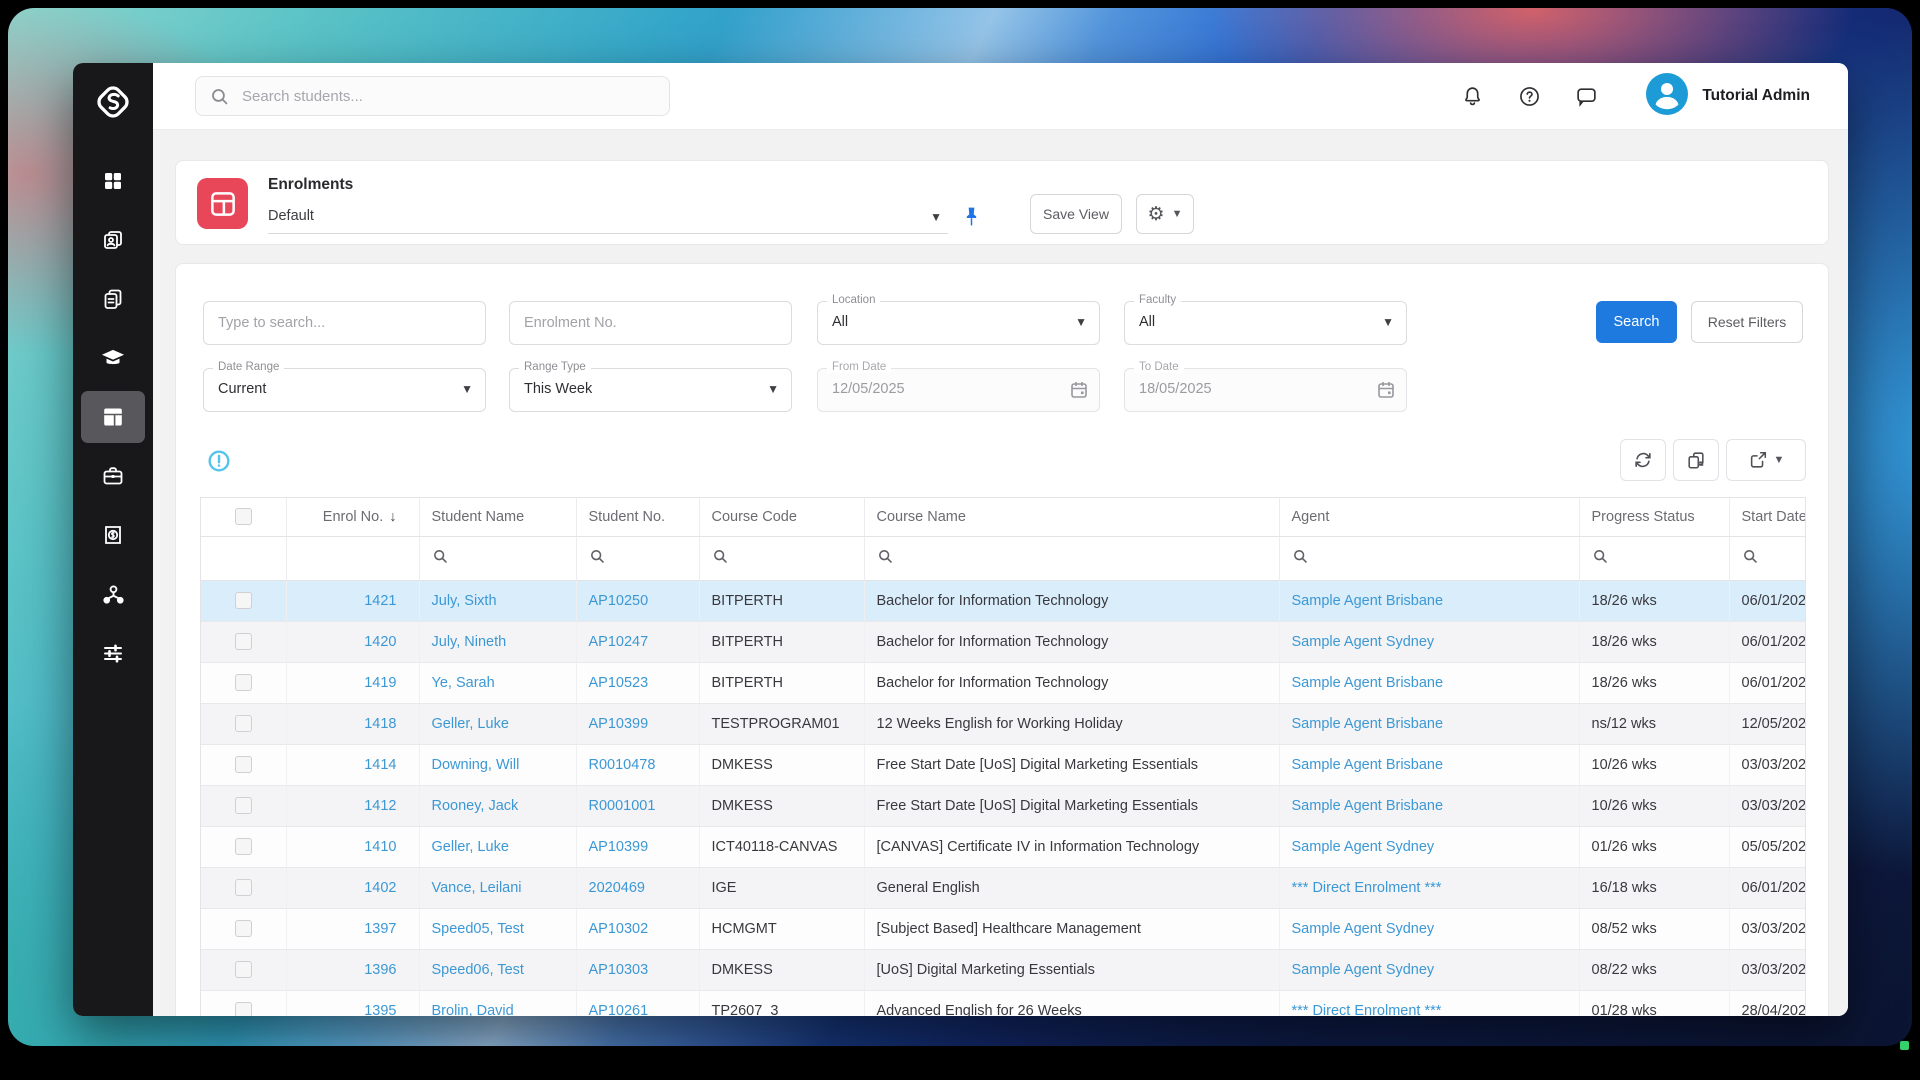 The width and height of the screenshot is (1920, 1080). What do you see at coordinates (1767, 517) in the screenshot?
I see `column-header-start_date: Start Date` at bounding box center [1767, 517].